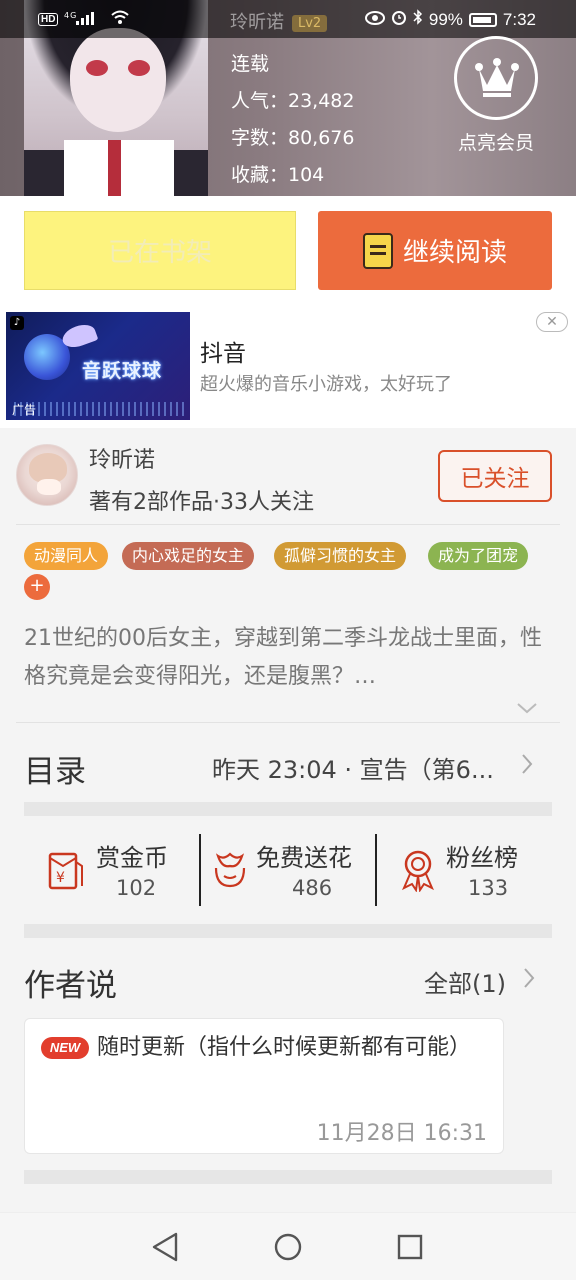 Image resolution: width=576 pixels, height=1280 pixels. What do you see at coordinates (488, 888) in the screenshot?
I see `fans-rank-value: 133` at bounding box center [488, 888].